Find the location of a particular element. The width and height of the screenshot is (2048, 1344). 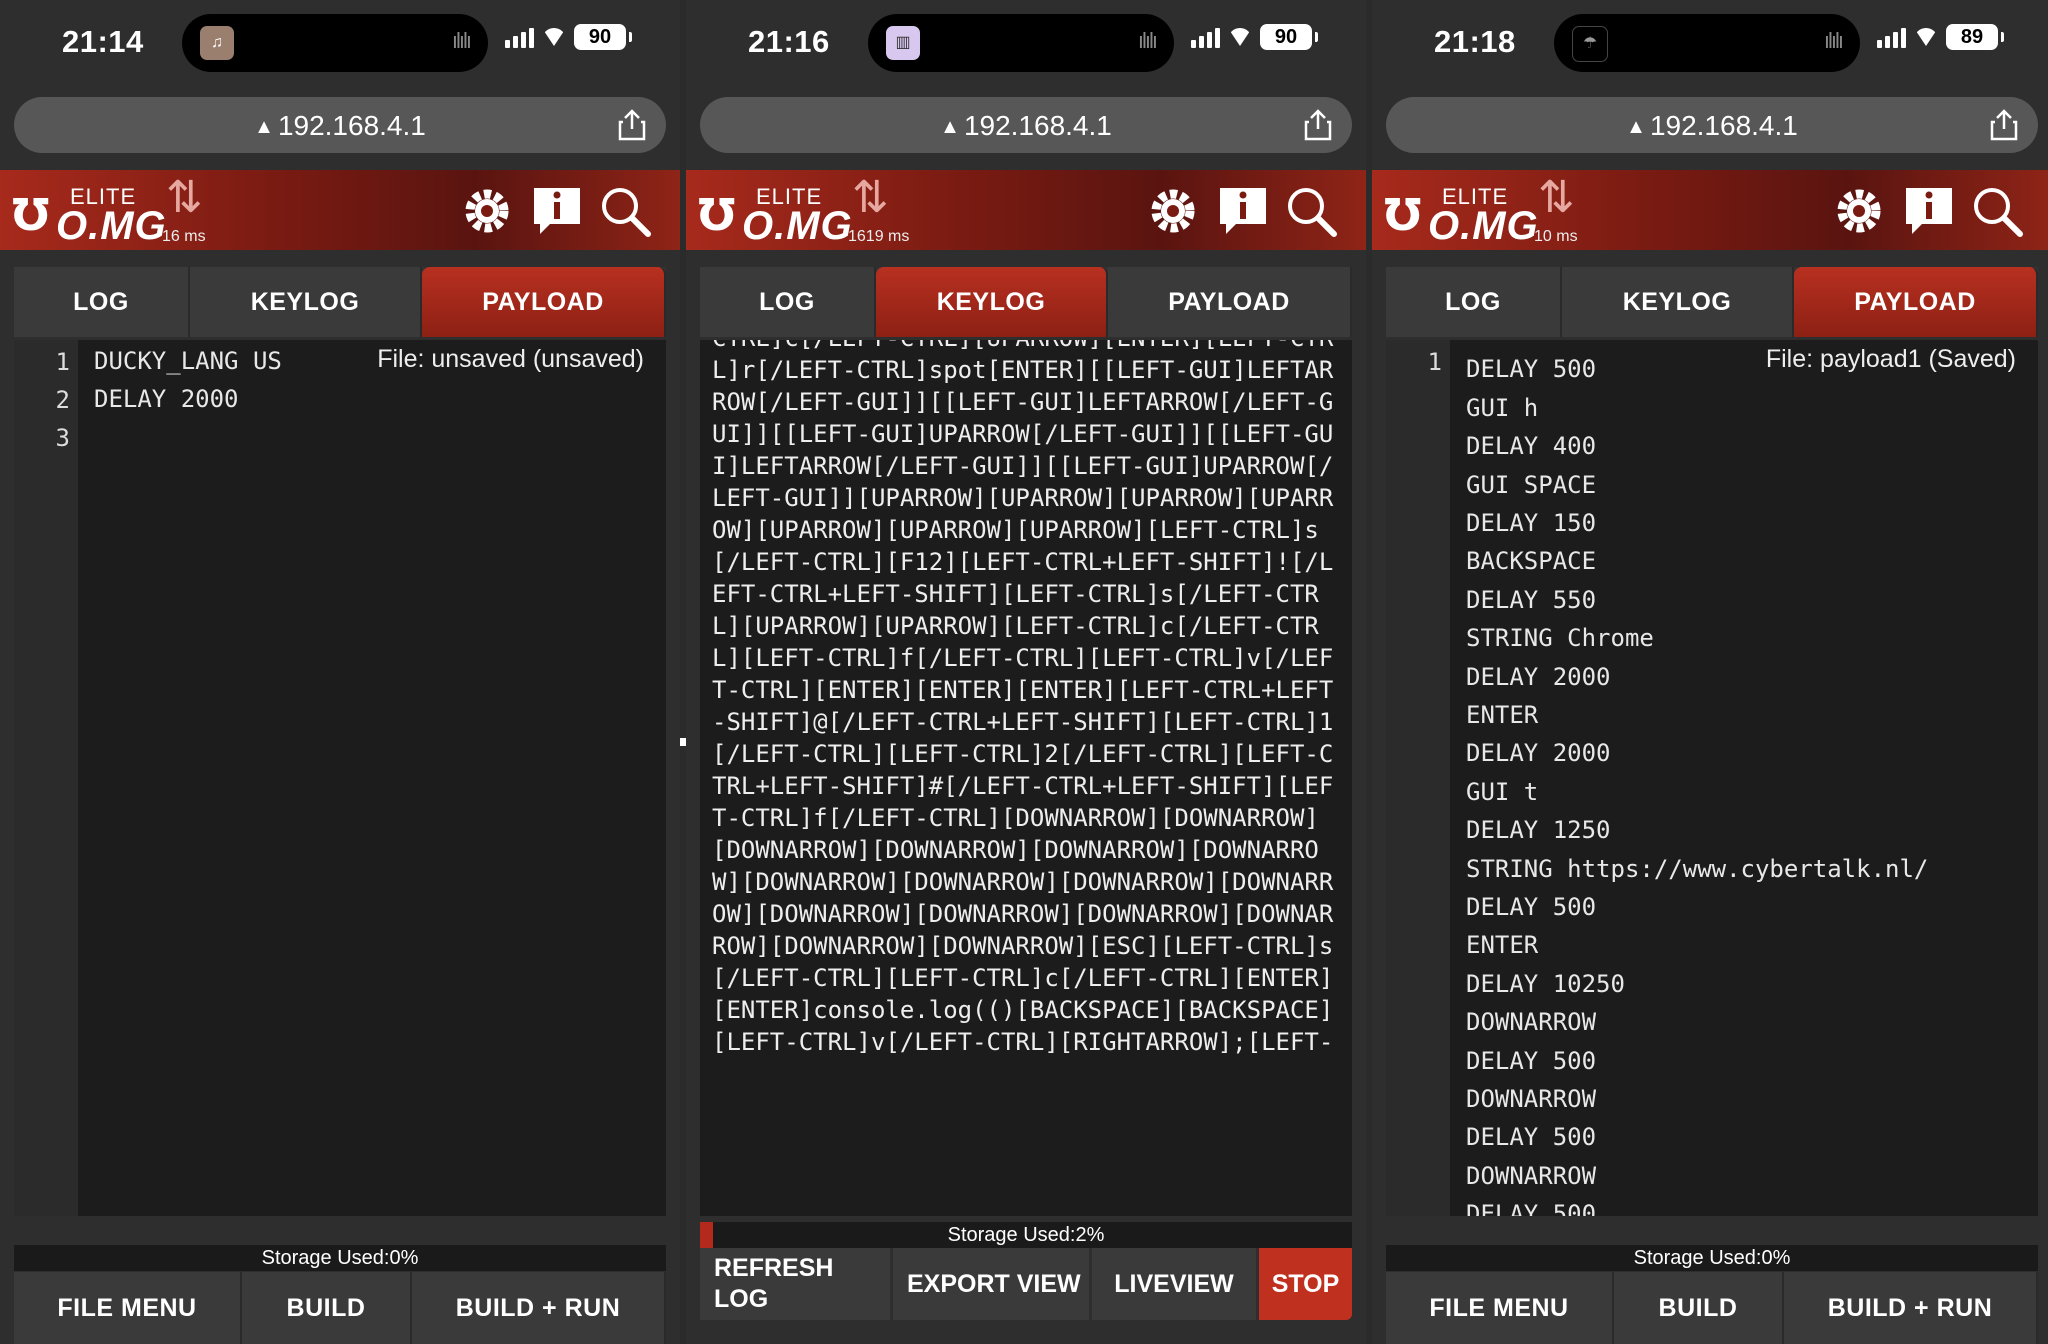

code-line: STRING Chrome is located at coordinates (1560, 638).